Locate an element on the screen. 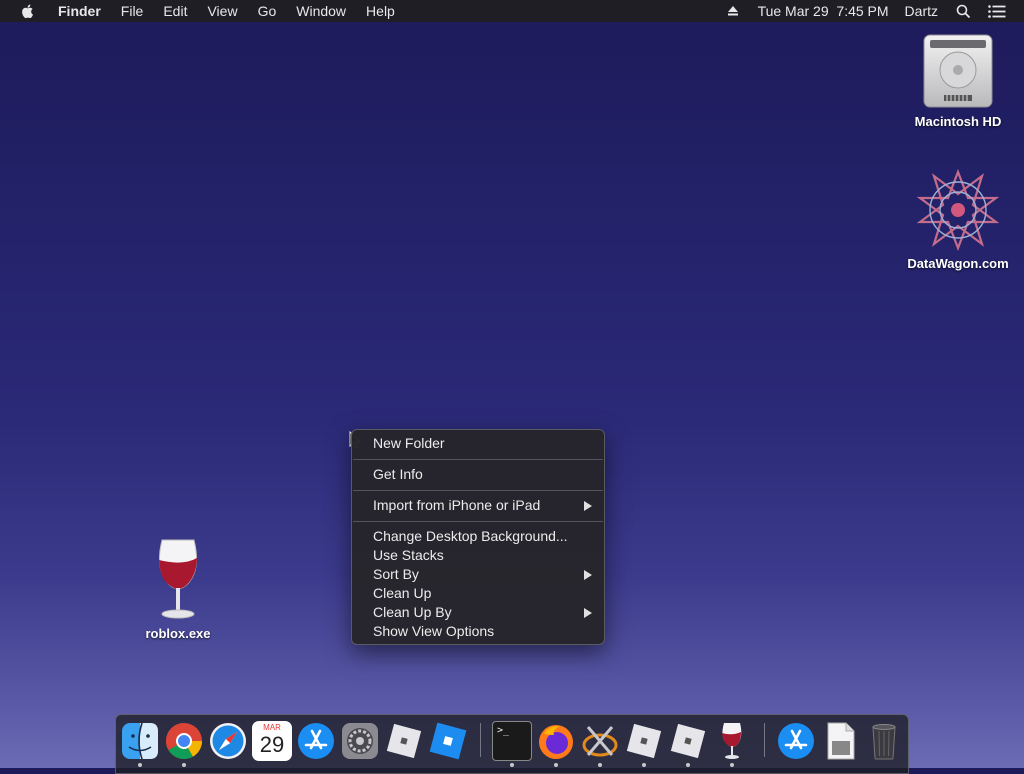  clock: Tue Mar 29 7:45 PM is located at coordinates (823, 11).